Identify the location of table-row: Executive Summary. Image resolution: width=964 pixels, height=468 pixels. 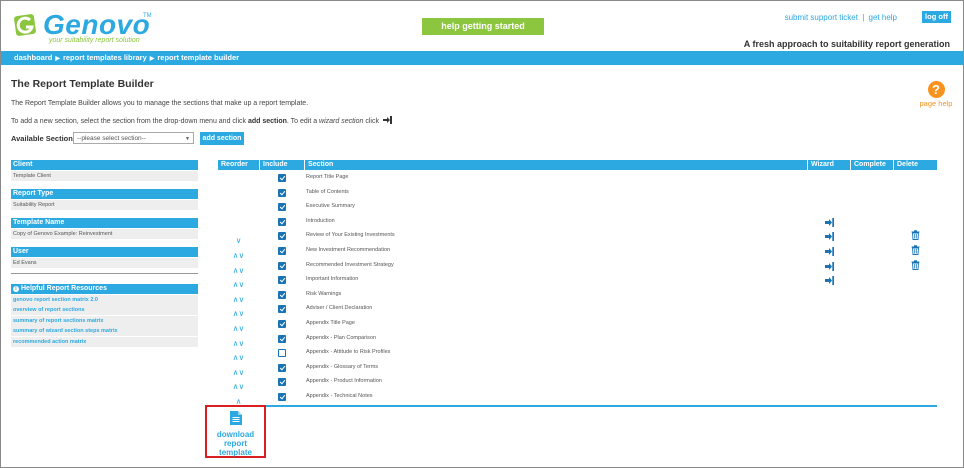
(577, 208).